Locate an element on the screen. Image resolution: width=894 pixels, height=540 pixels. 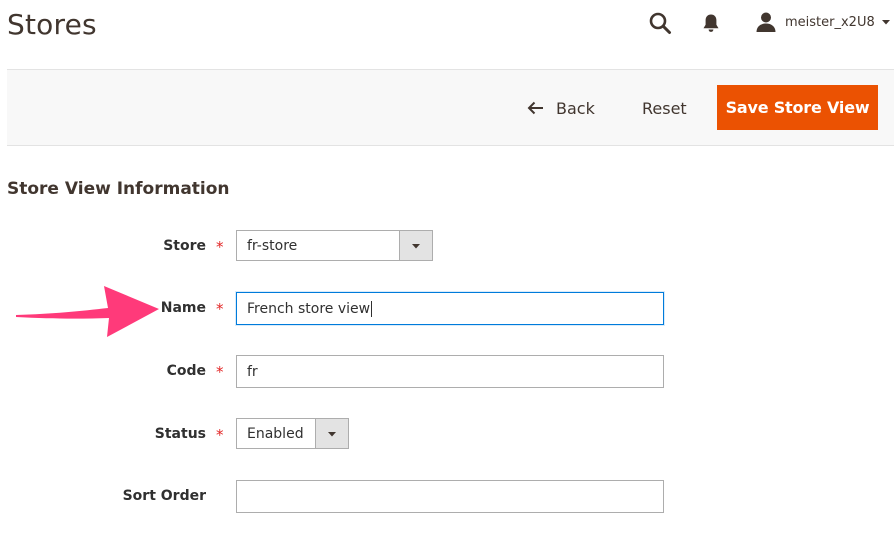
sort-order-label: Sort Order is located at coordinates (164, 496).